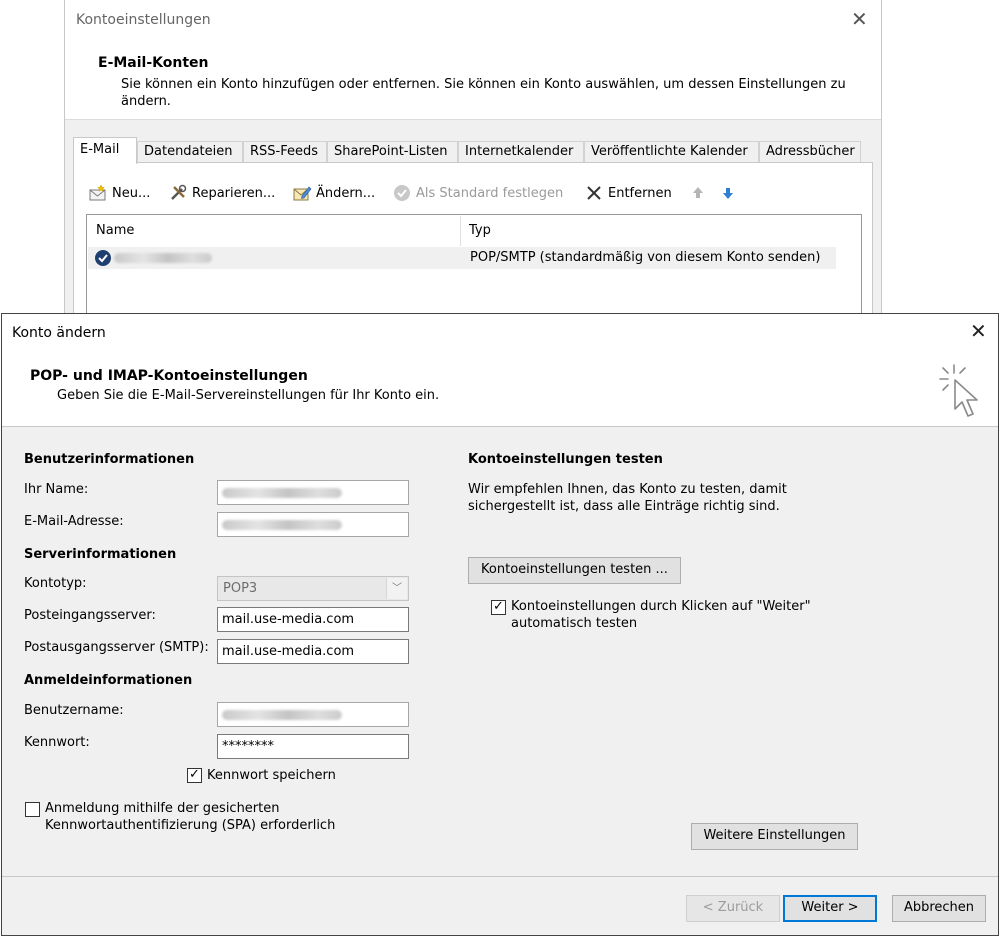 This screenshot has height=936, width=1000. What do you see at coordinates (57, 742) in the screenshot?
I see `password-label: Kennwort:` at bounding box center [57, 742].